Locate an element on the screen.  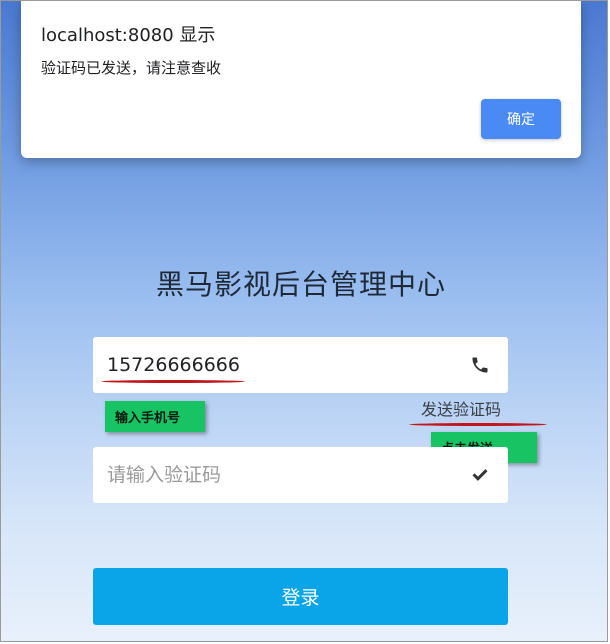
phone-field is located at coordinates (300, 365).